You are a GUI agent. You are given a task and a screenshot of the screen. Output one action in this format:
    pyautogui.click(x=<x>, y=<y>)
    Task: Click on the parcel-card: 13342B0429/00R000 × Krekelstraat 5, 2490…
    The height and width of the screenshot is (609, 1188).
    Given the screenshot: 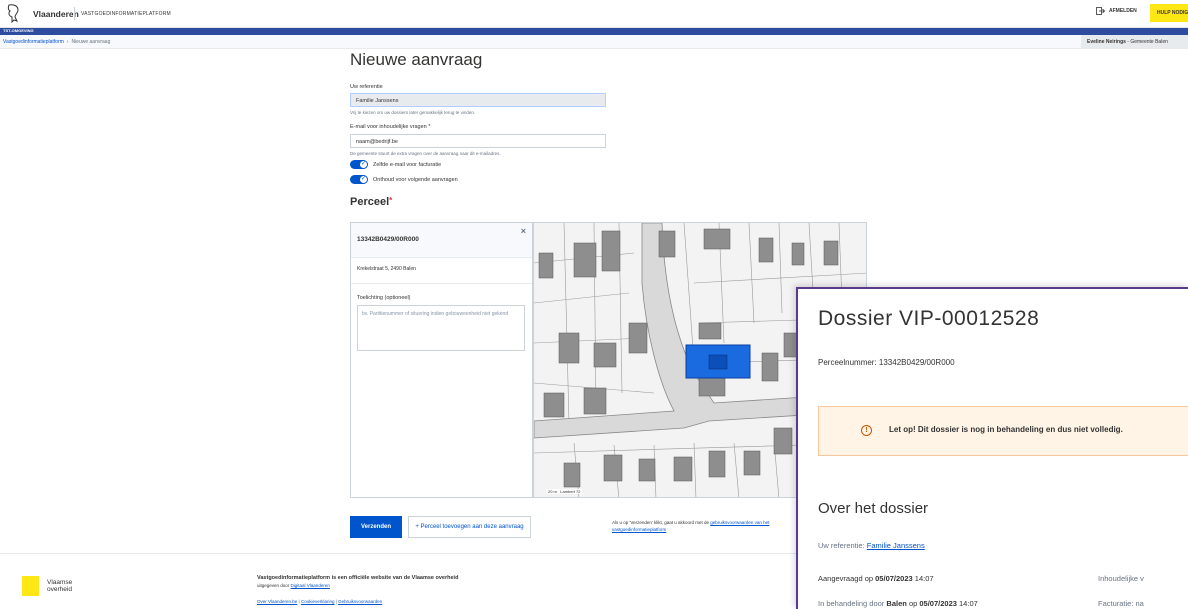 What is the action you would take?
    pyautogui.click(x=441, y=360)
    